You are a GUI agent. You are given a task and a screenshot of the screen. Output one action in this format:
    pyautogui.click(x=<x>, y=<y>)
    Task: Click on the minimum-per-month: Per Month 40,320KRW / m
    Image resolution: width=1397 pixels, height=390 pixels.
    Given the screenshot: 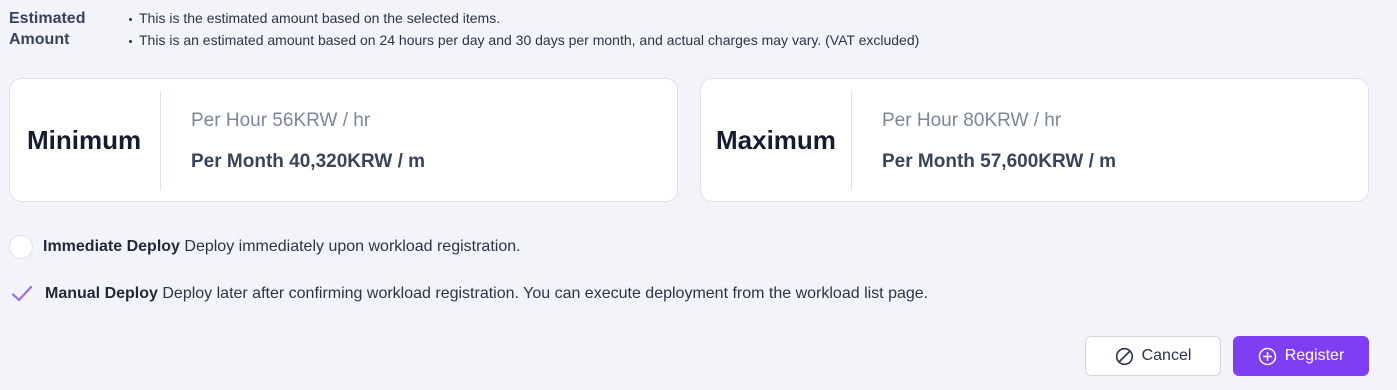 What is the action you would take?
    pyautogui.click(x=308, y=161)
    